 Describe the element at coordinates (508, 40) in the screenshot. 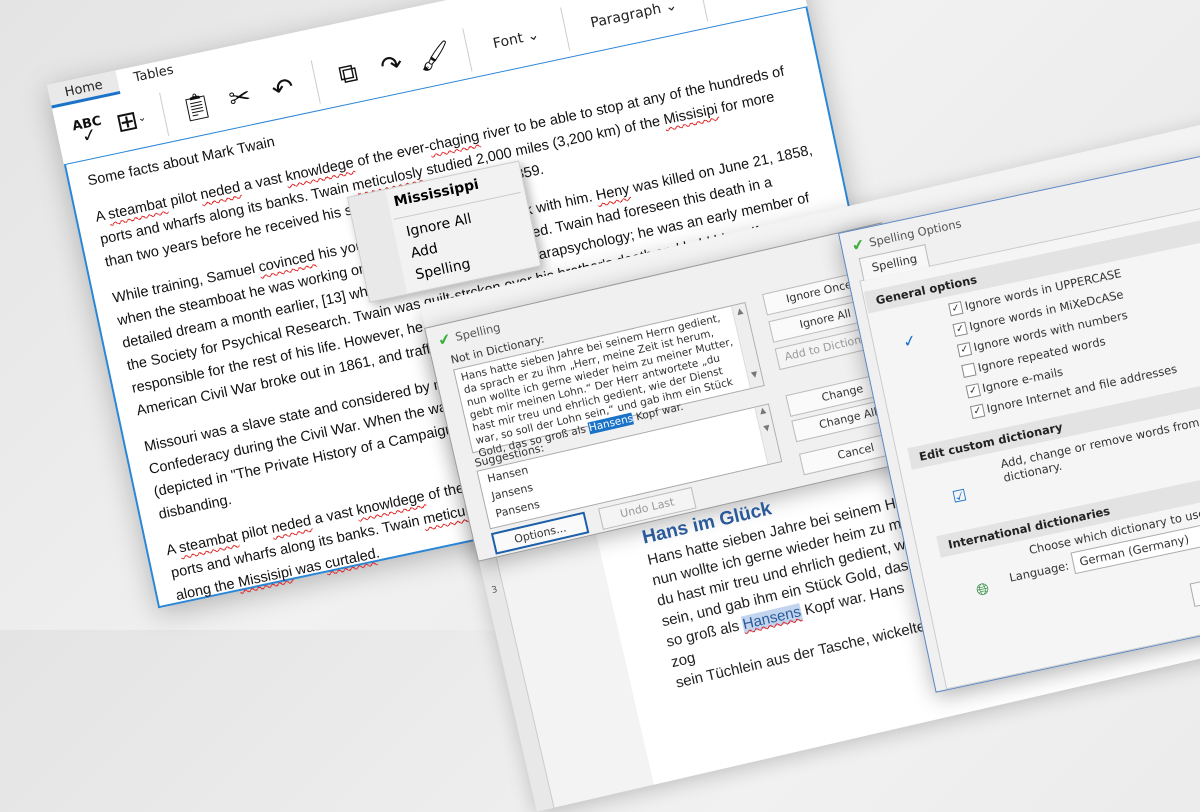

I see `font-label: Font` at that location.